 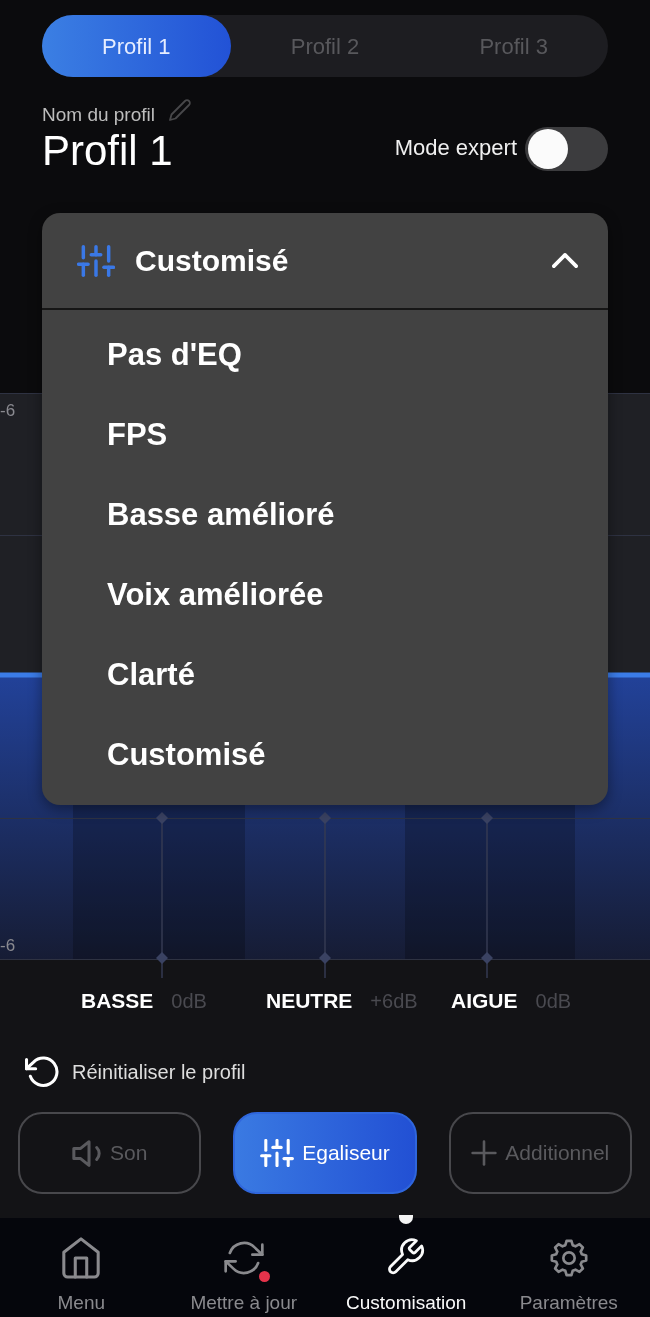 What do you see at coordinates (566, 149) in the screenshot?
I see `expert-mode-toggle` at bounding box center [566, 149].